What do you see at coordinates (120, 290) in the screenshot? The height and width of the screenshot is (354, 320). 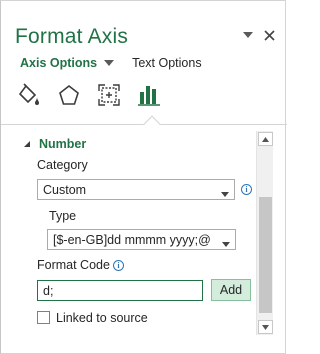 I see `format-code-input: d;` at bounding box center [120, 290].